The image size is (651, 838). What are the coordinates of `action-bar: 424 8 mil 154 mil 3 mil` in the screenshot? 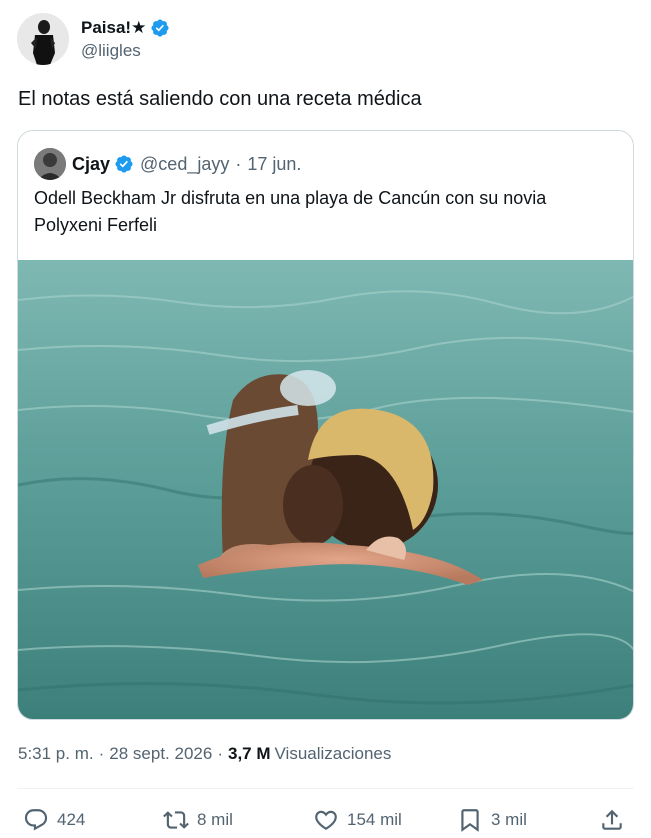 It's located at (325, 821).